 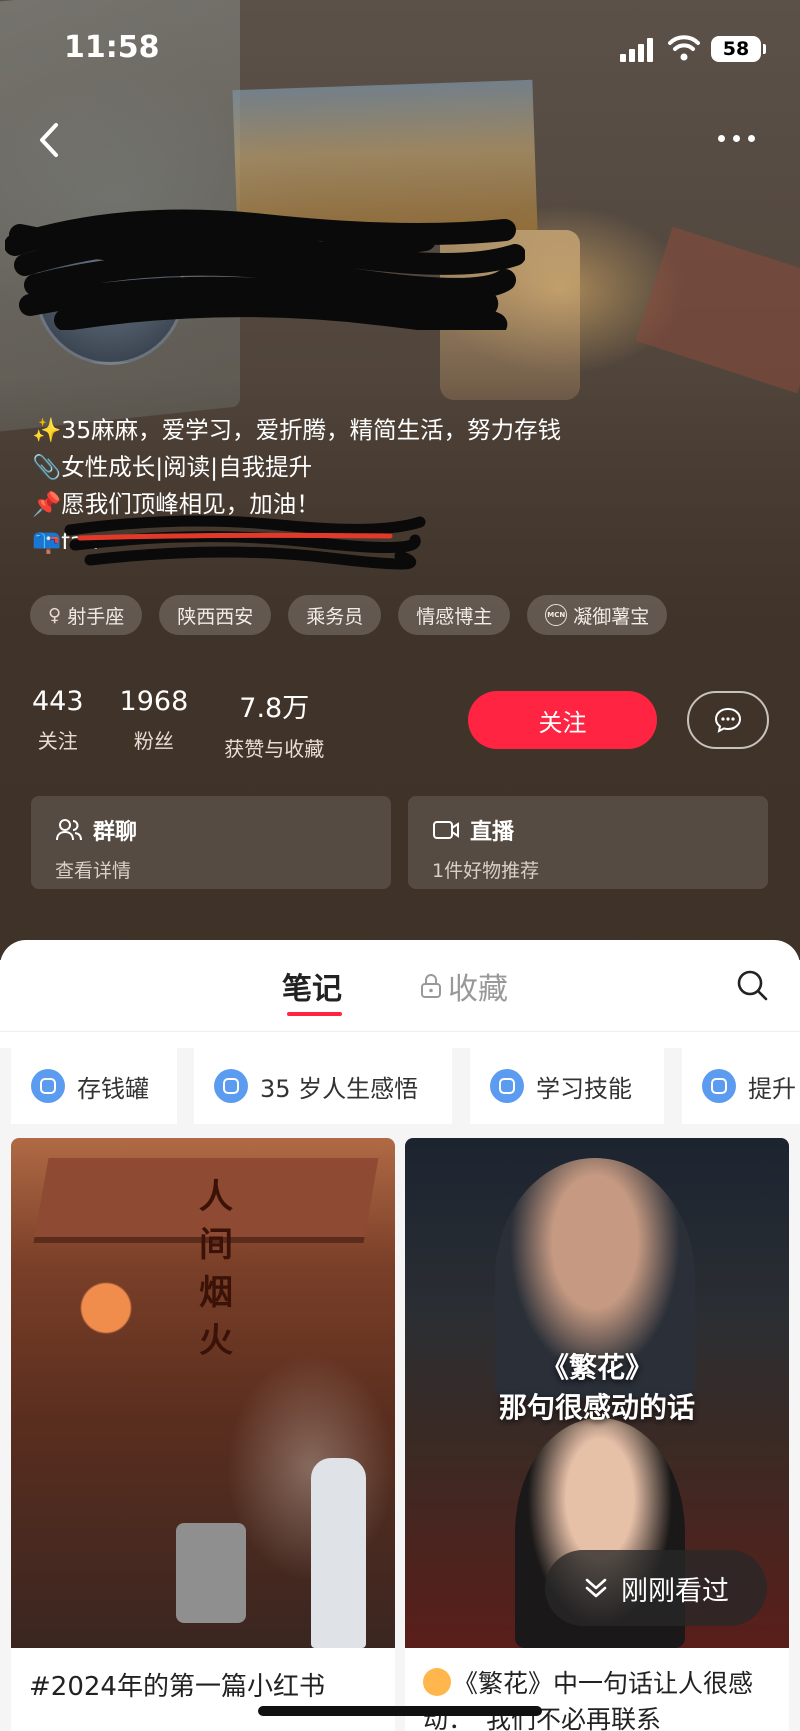 I want to click on tag-location: 陕西西安, so click(x=215, y=615).